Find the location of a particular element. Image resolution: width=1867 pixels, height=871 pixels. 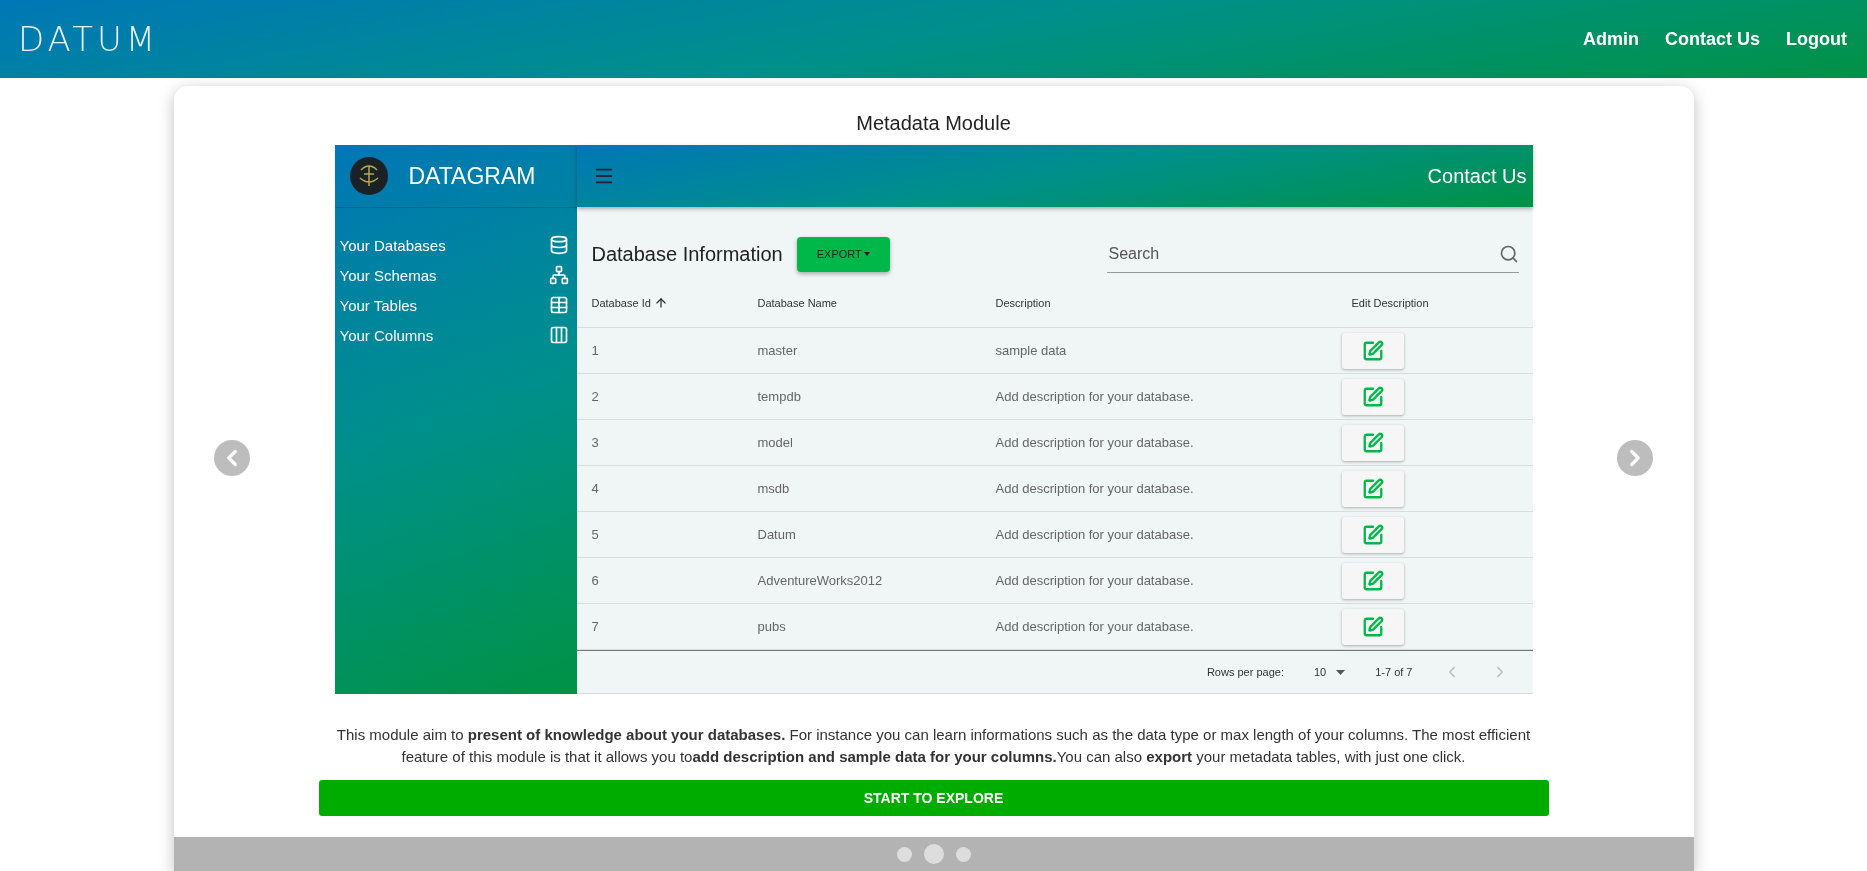

table-cell-text: Datum is located at coordinates (777, 534).